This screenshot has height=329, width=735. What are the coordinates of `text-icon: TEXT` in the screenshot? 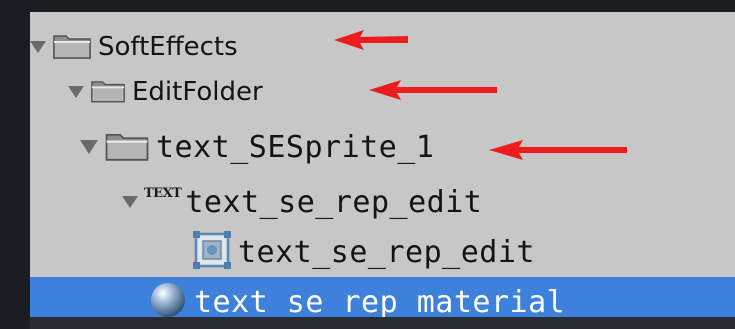 It's located at (163, 193).